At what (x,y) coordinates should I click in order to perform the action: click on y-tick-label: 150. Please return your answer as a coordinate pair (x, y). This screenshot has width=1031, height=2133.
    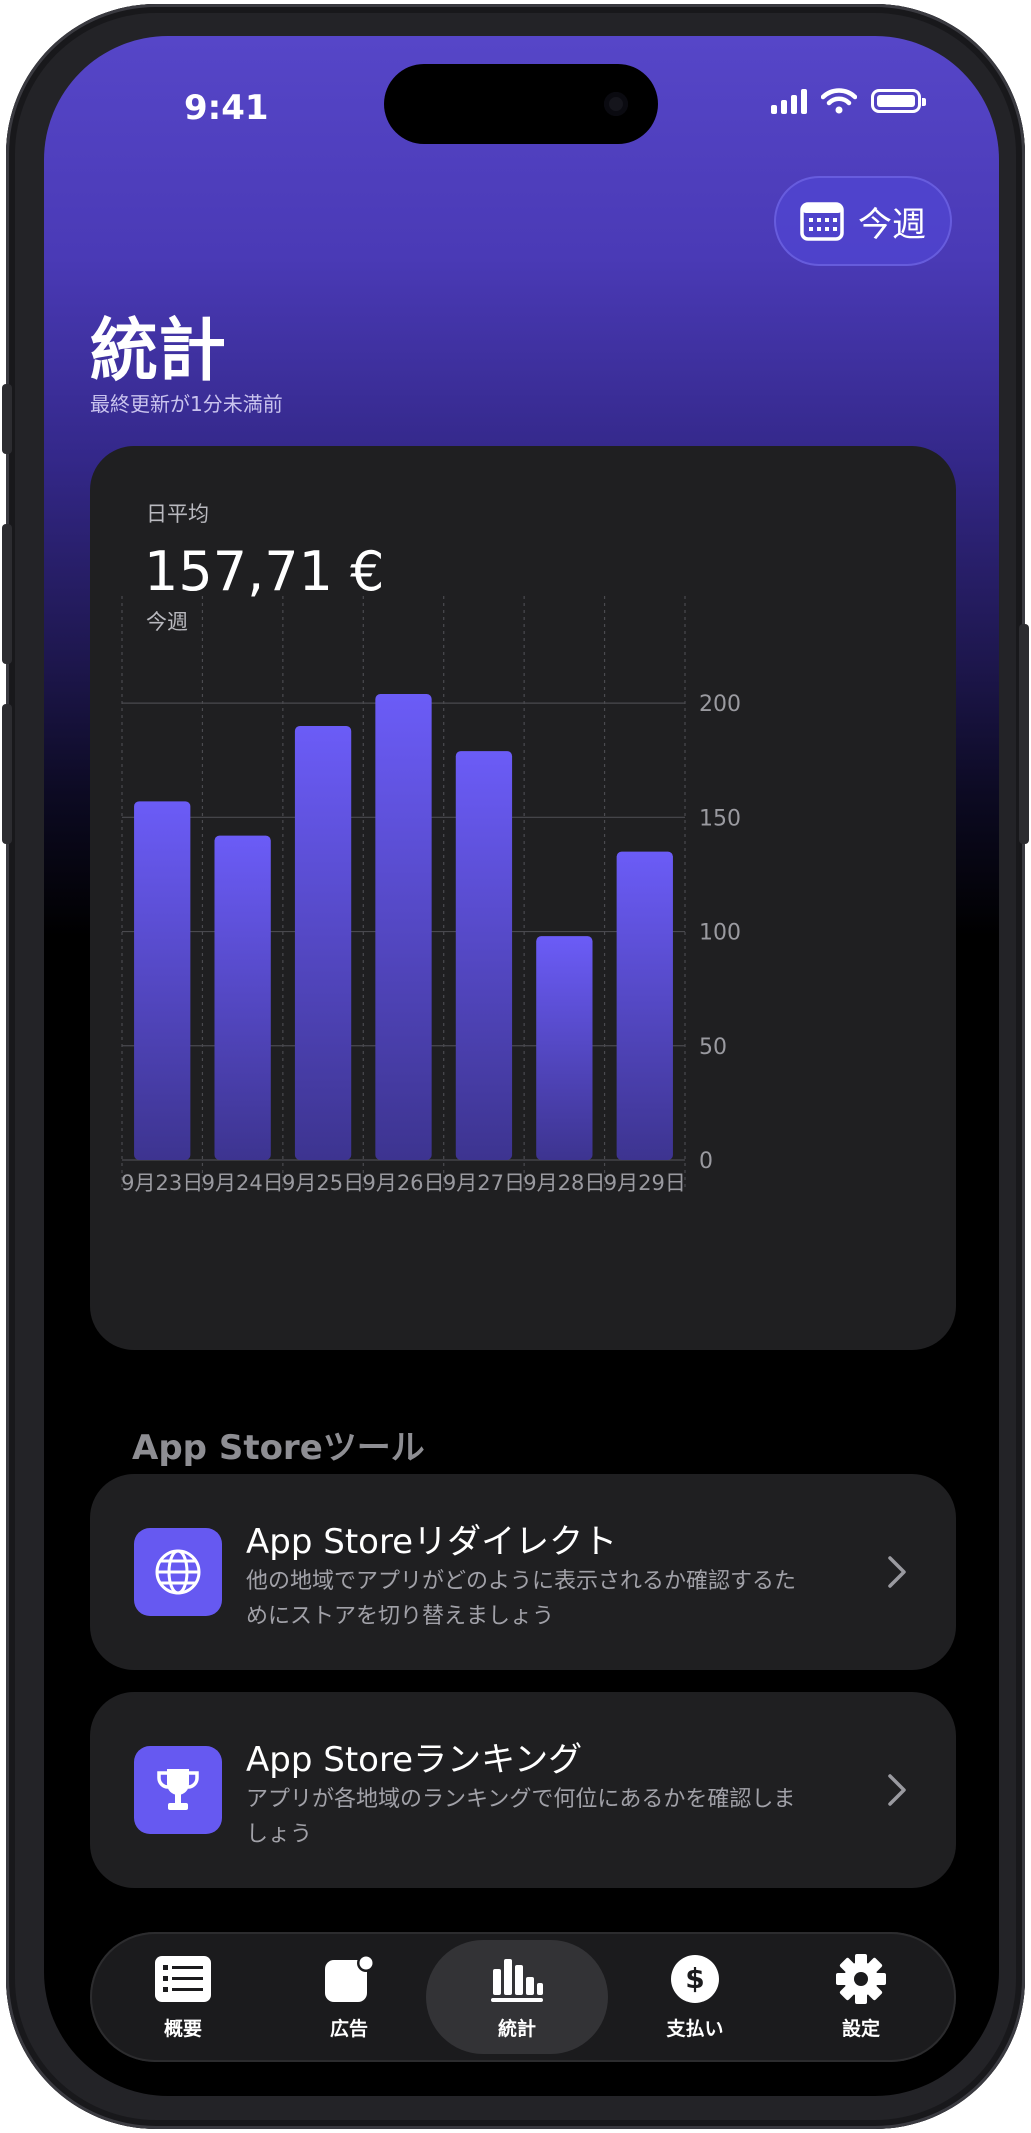
    Looking at the image, I should click on (720, 818).